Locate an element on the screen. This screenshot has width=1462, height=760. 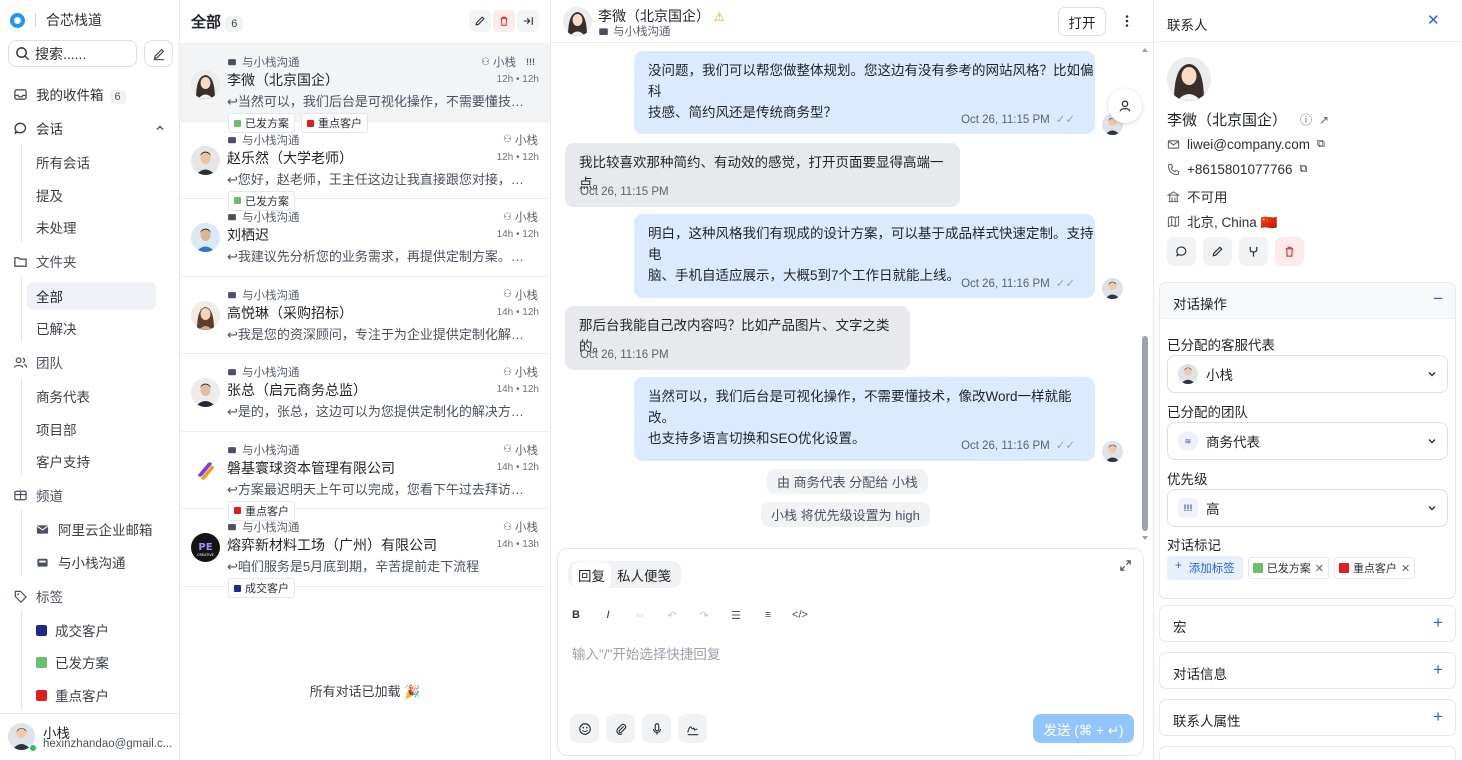
tab-private-note: 私人便笺 is located at coordinates (644, 575).